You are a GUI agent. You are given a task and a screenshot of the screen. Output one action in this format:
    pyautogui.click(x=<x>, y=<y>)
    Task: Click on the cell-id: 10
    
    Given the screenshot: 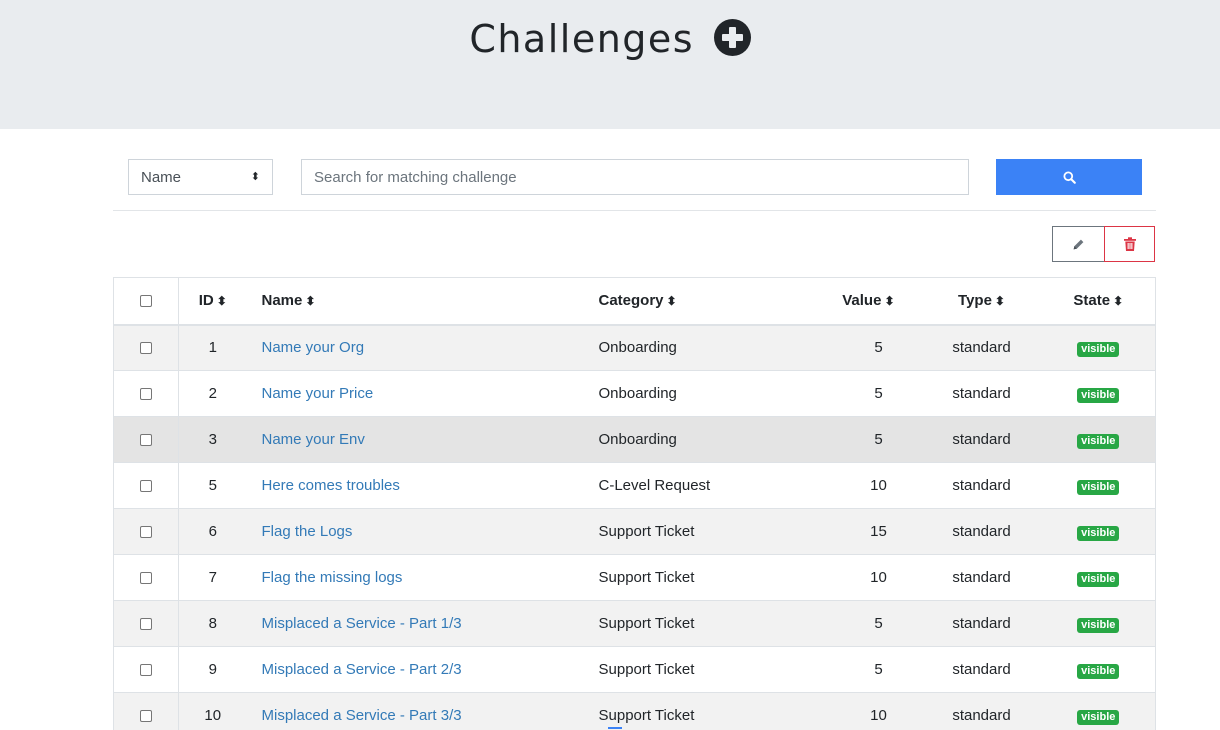 What is the action you would take?
    pyautogui.click(x=212, y=711)
    